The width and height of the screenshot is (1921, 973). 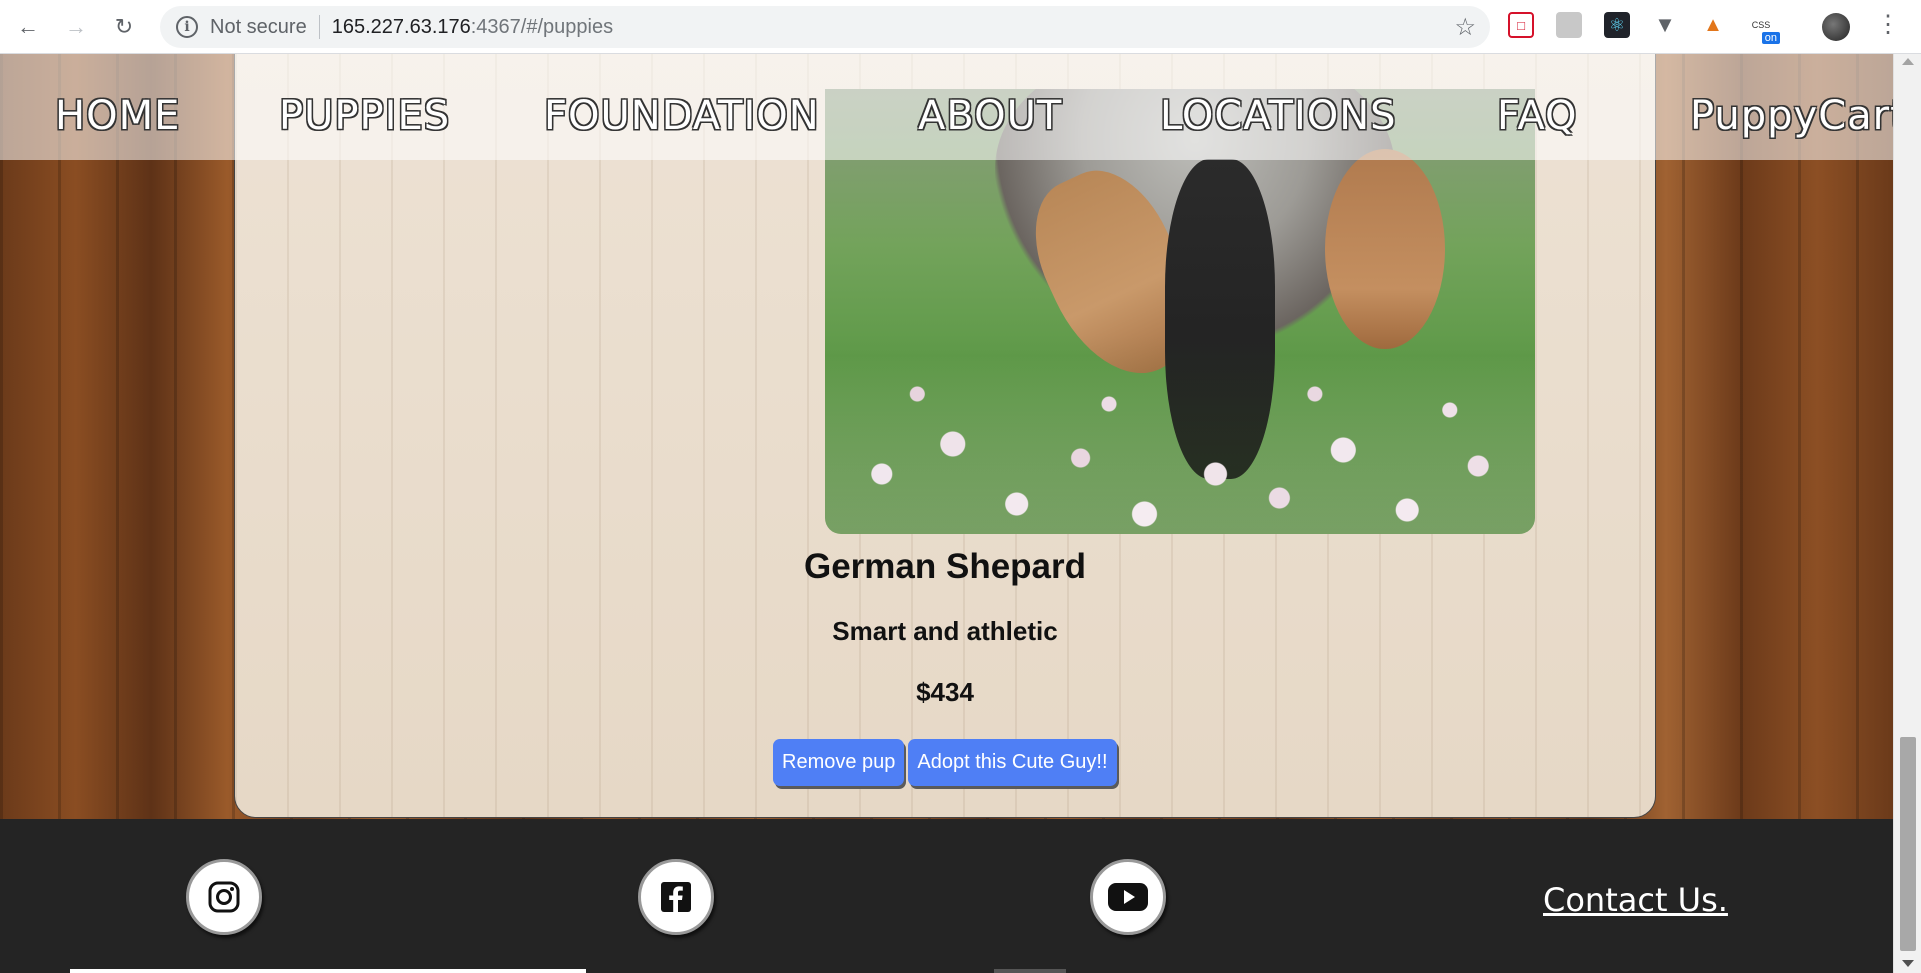 What do you see at coordinates (401, 26) in the screenshot?
I see `url-host: 165.227.63.176` at bounding box center [401, 26].